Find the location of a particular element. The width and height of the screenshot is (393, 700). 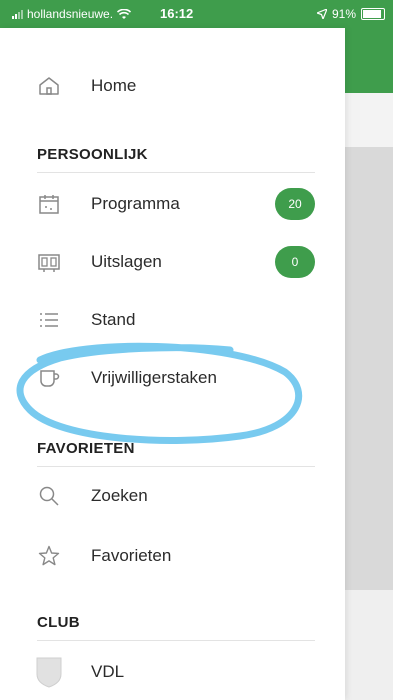

list-icon is located at coordinates (49, 320).